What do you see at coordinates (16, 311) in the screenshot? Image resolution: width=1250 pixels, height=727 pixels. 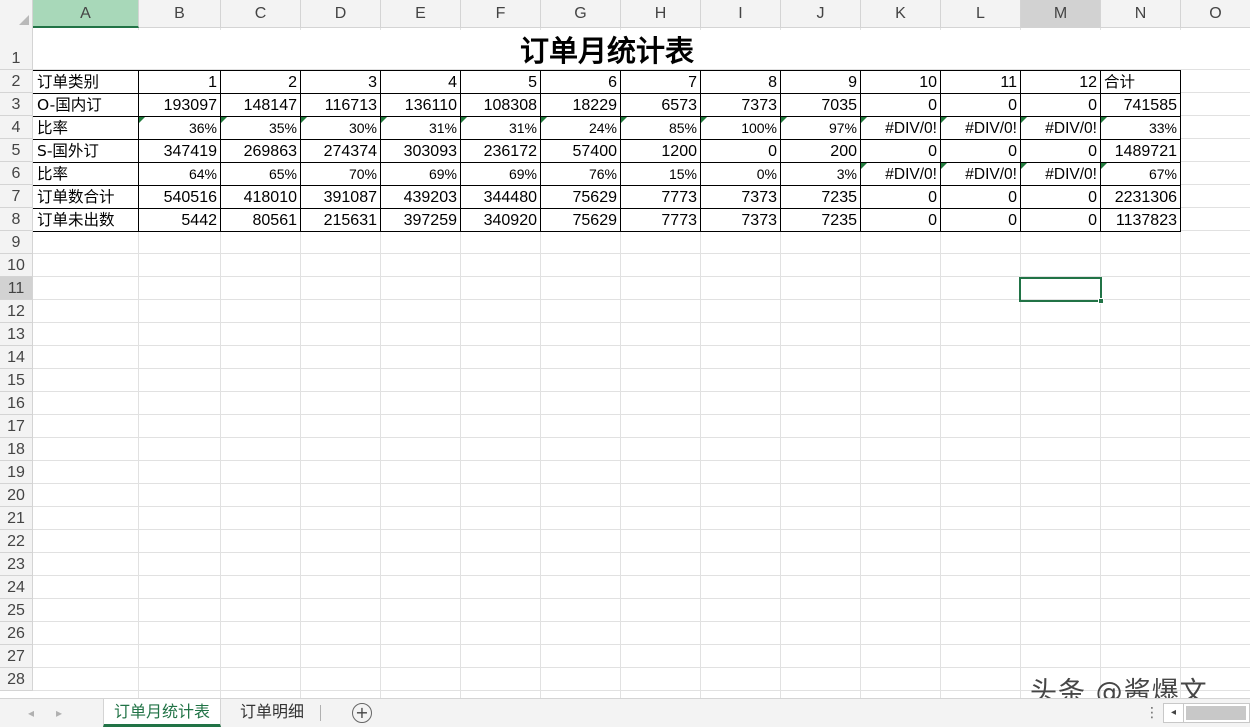 I see `row-header-12: 12` at bounding box center [16, 311].